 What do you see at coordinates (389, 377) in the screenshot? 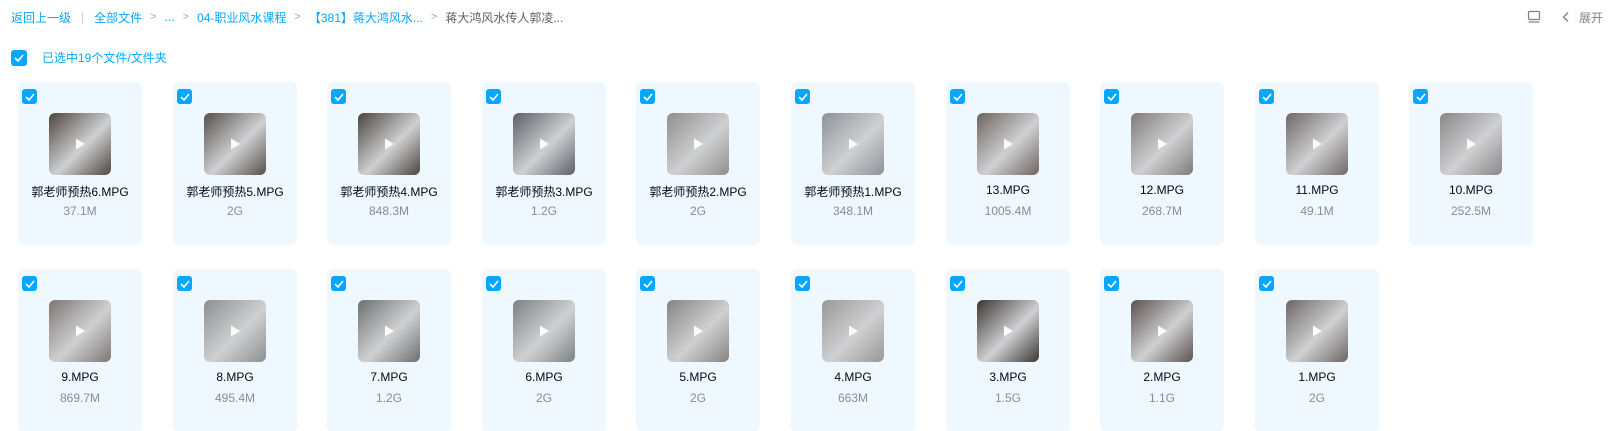
I see `file-name: 7.MPG` at bounding box center [389, 377].